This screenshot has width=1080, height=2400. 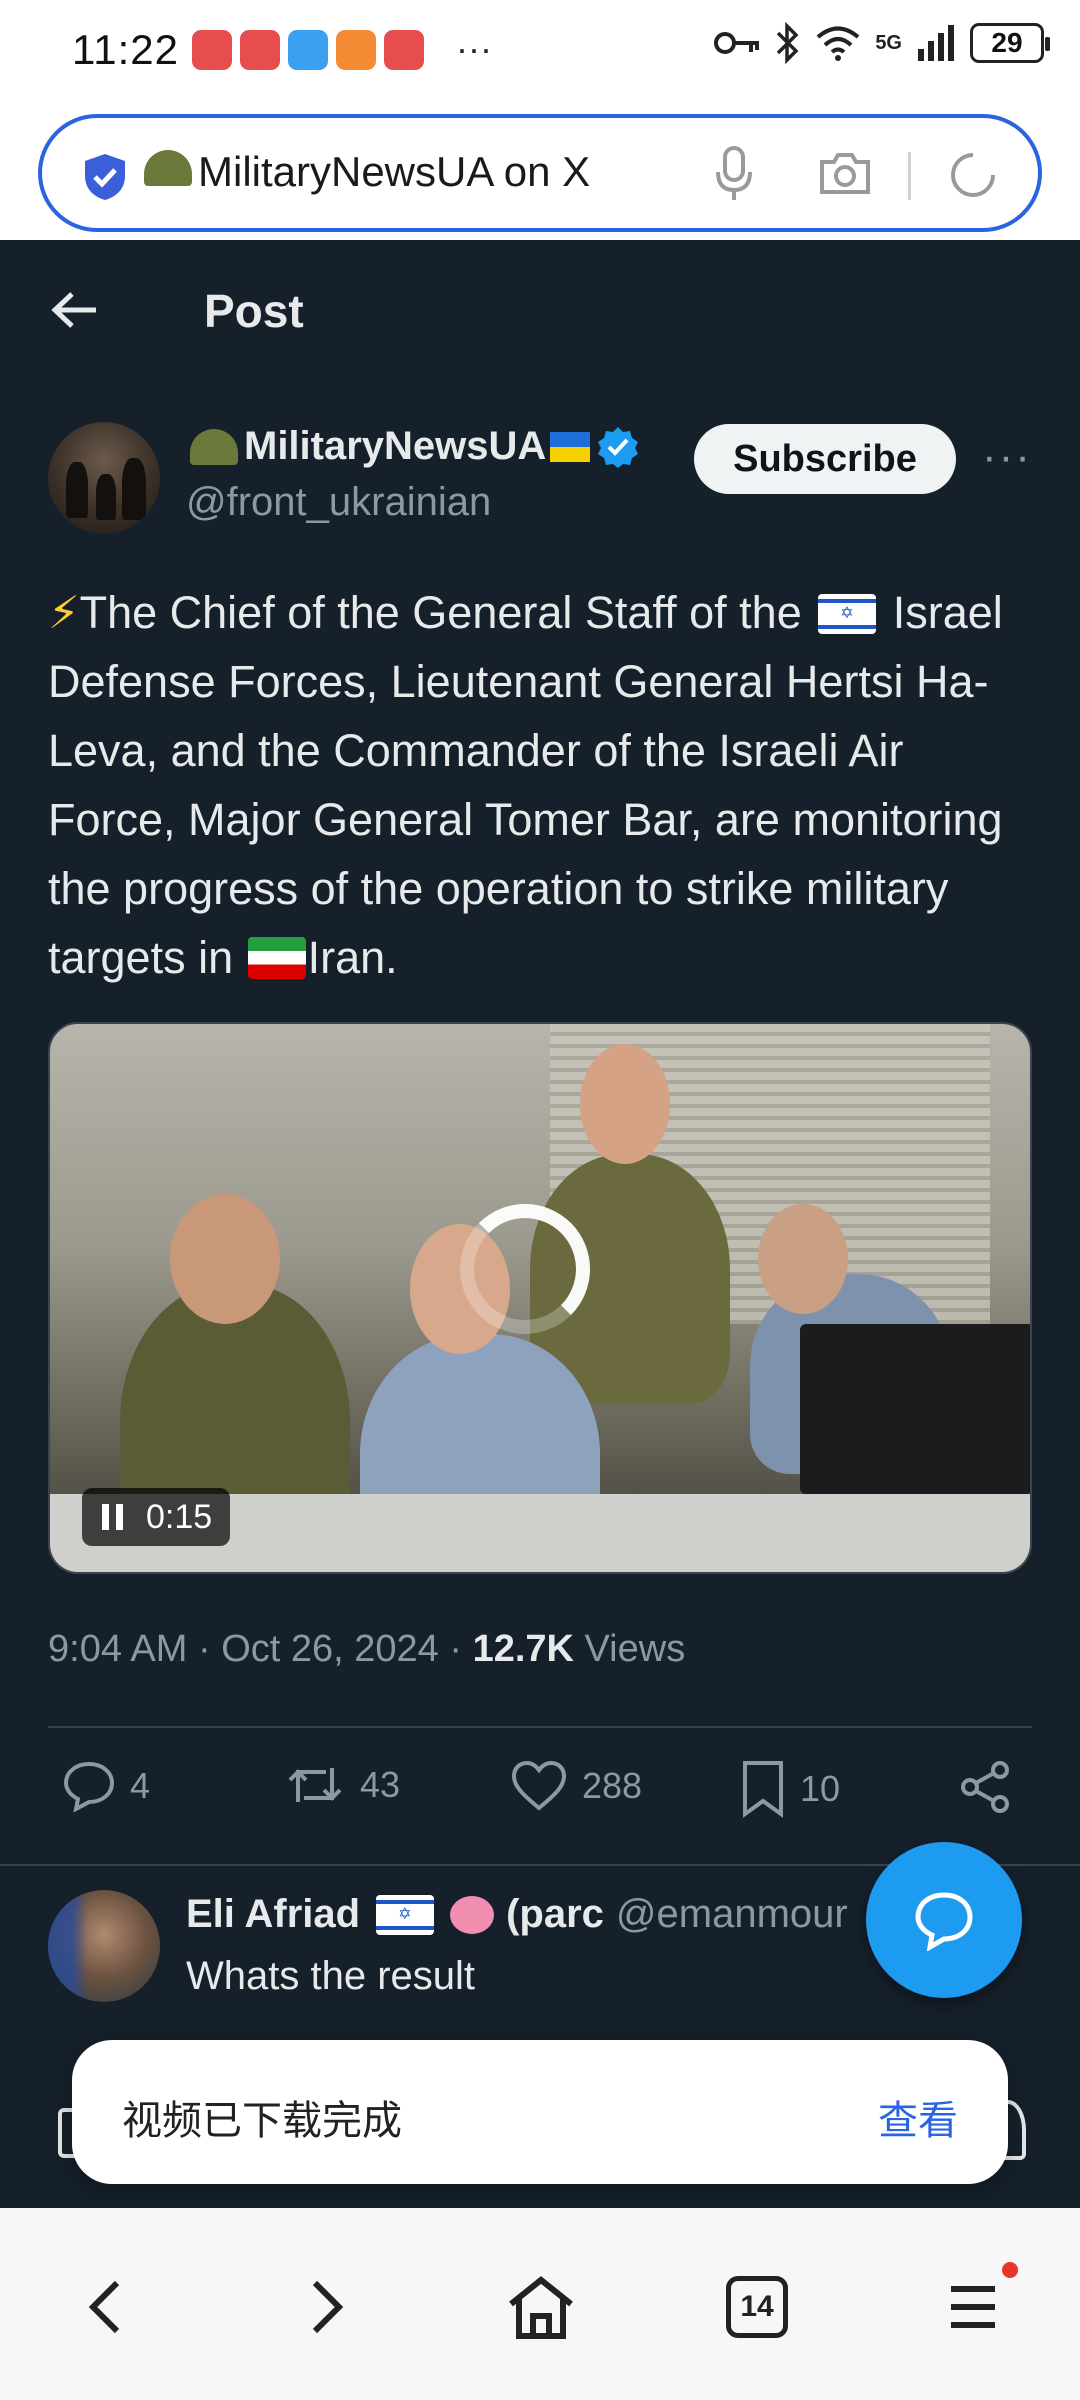 What do you see at coordinates (825, 459) in the screenshot?
I see `subscribe-button: Subscribe` at bounding box center [825, 459].